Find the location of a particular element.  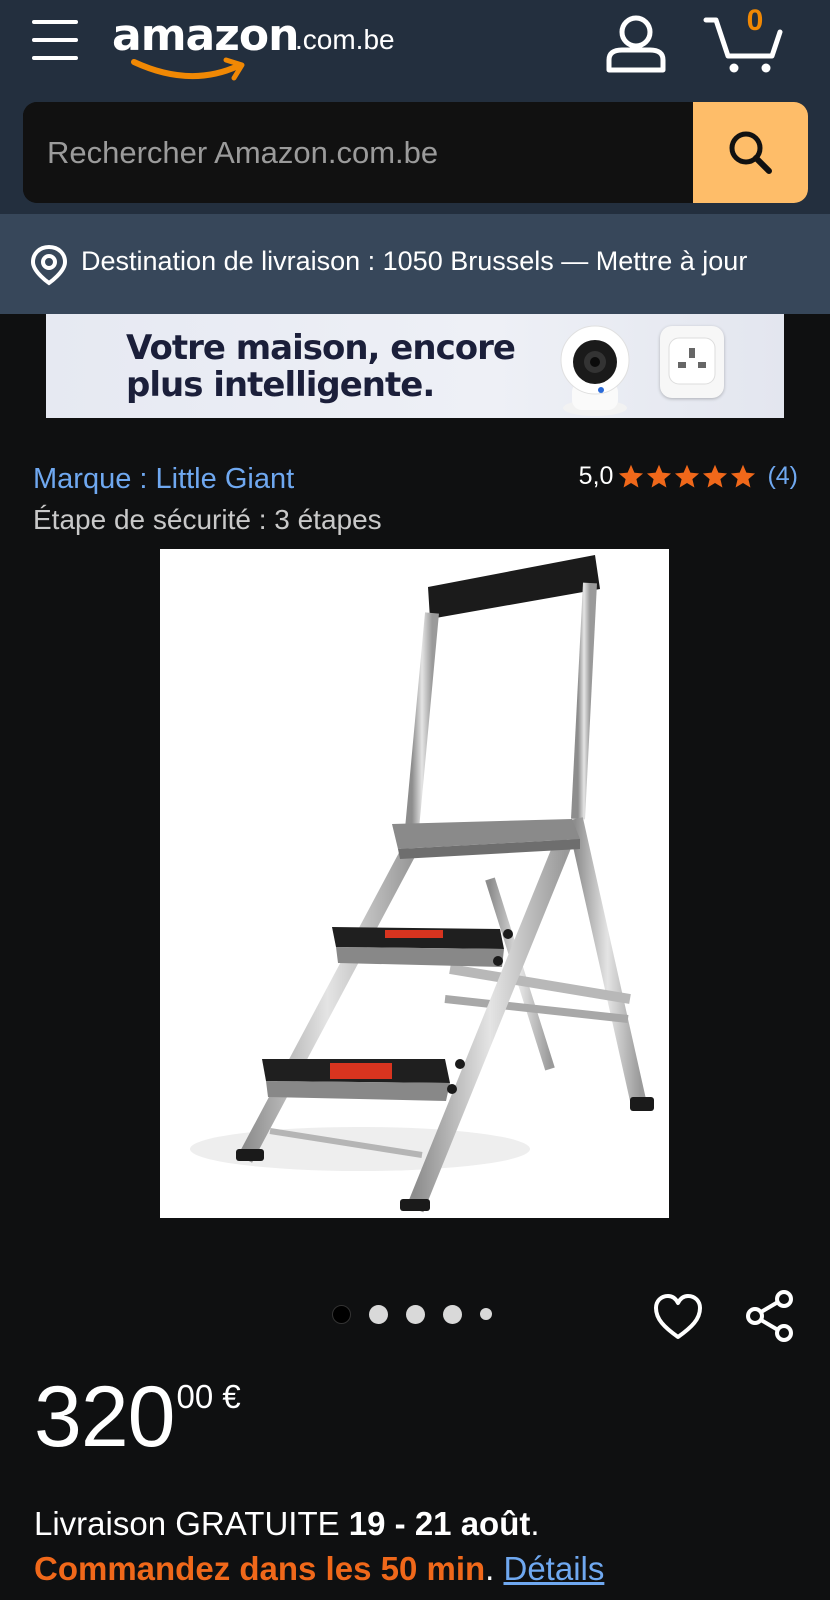

order-suffix: . is located at coordinates (494, 1568).